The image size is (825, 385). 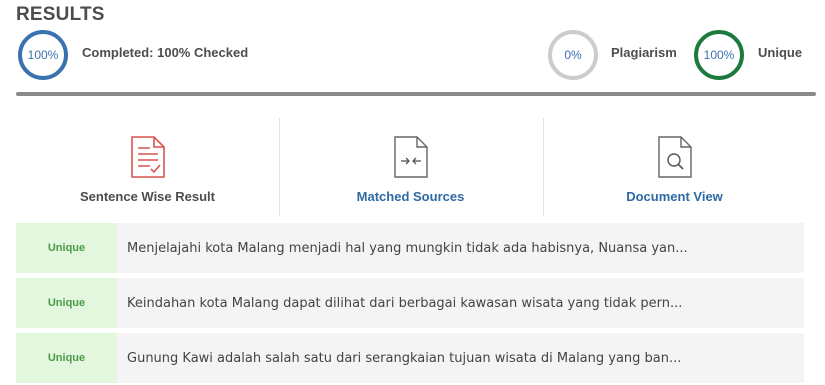 I want to click on progress-divider, so click(x=416, y=94).